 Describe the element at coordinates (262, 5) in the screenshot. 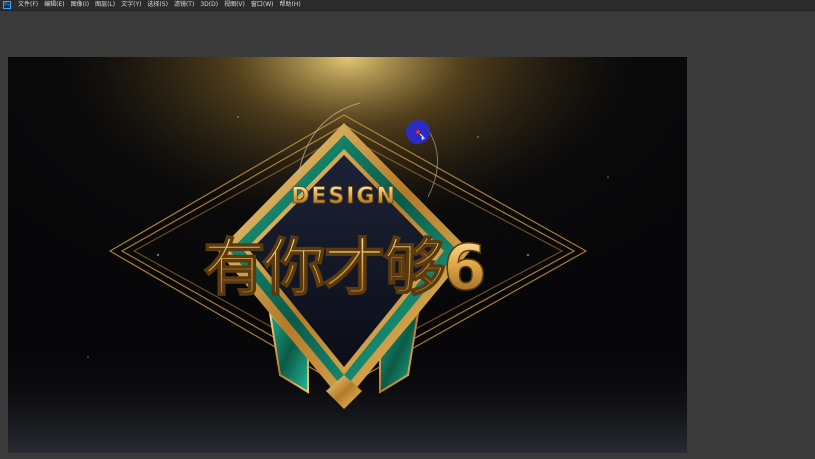

I see `menu-window: 窗口(W)` at that location.